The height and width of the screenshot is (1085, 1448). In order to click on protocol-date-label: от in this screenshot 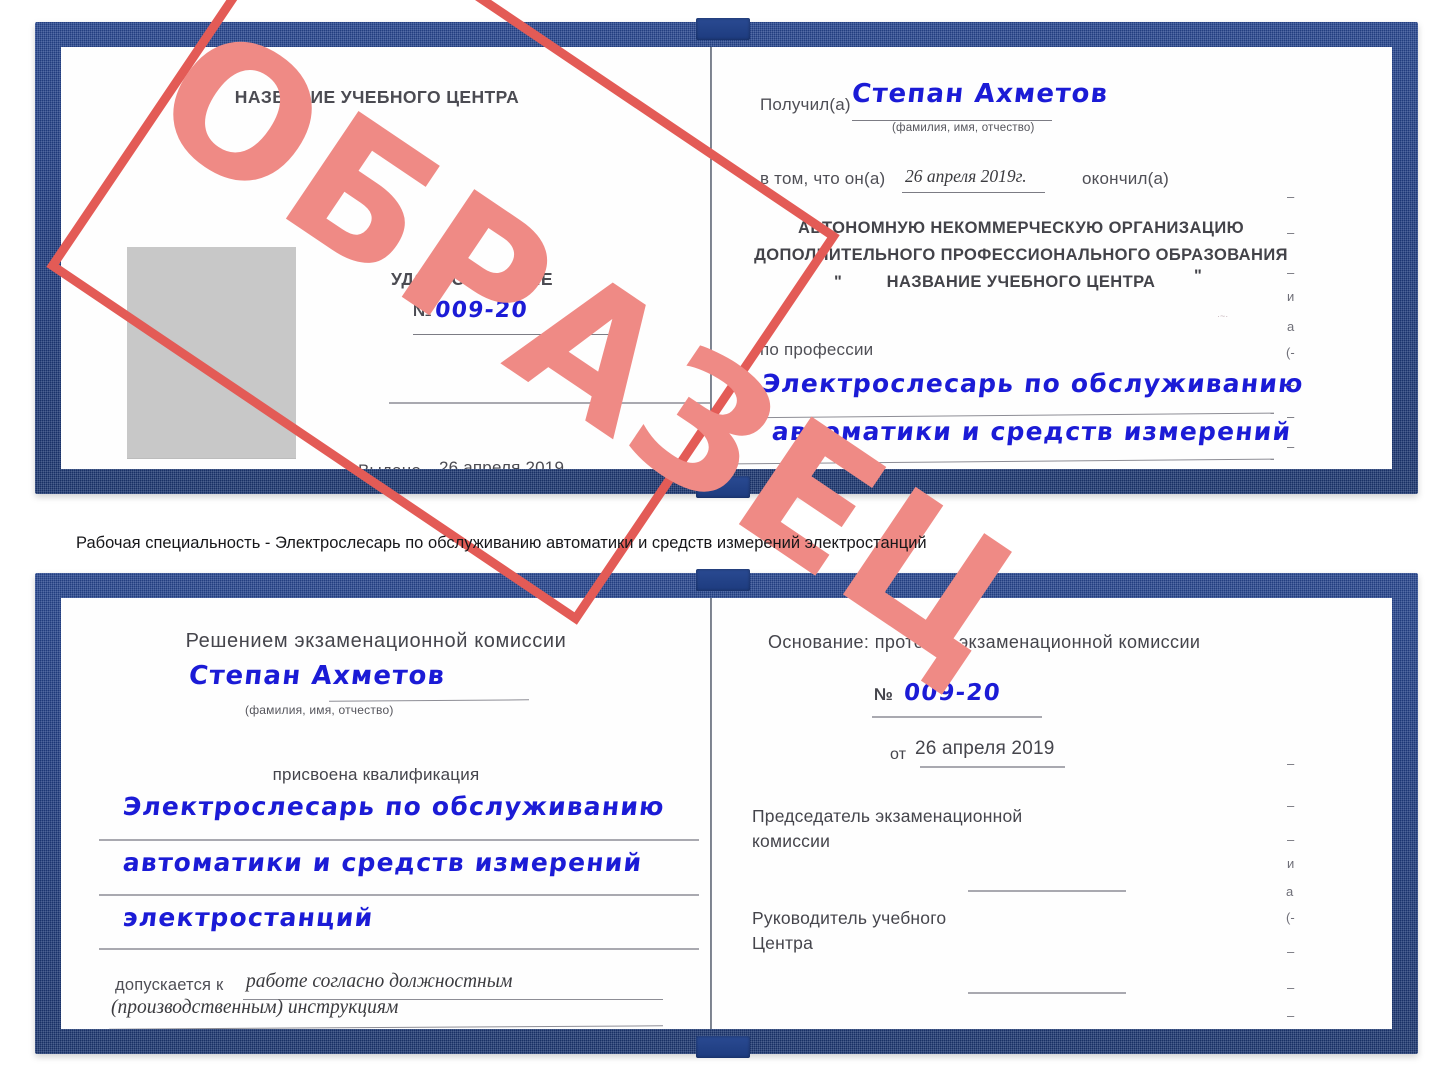, I will do `click(898, 754)`.